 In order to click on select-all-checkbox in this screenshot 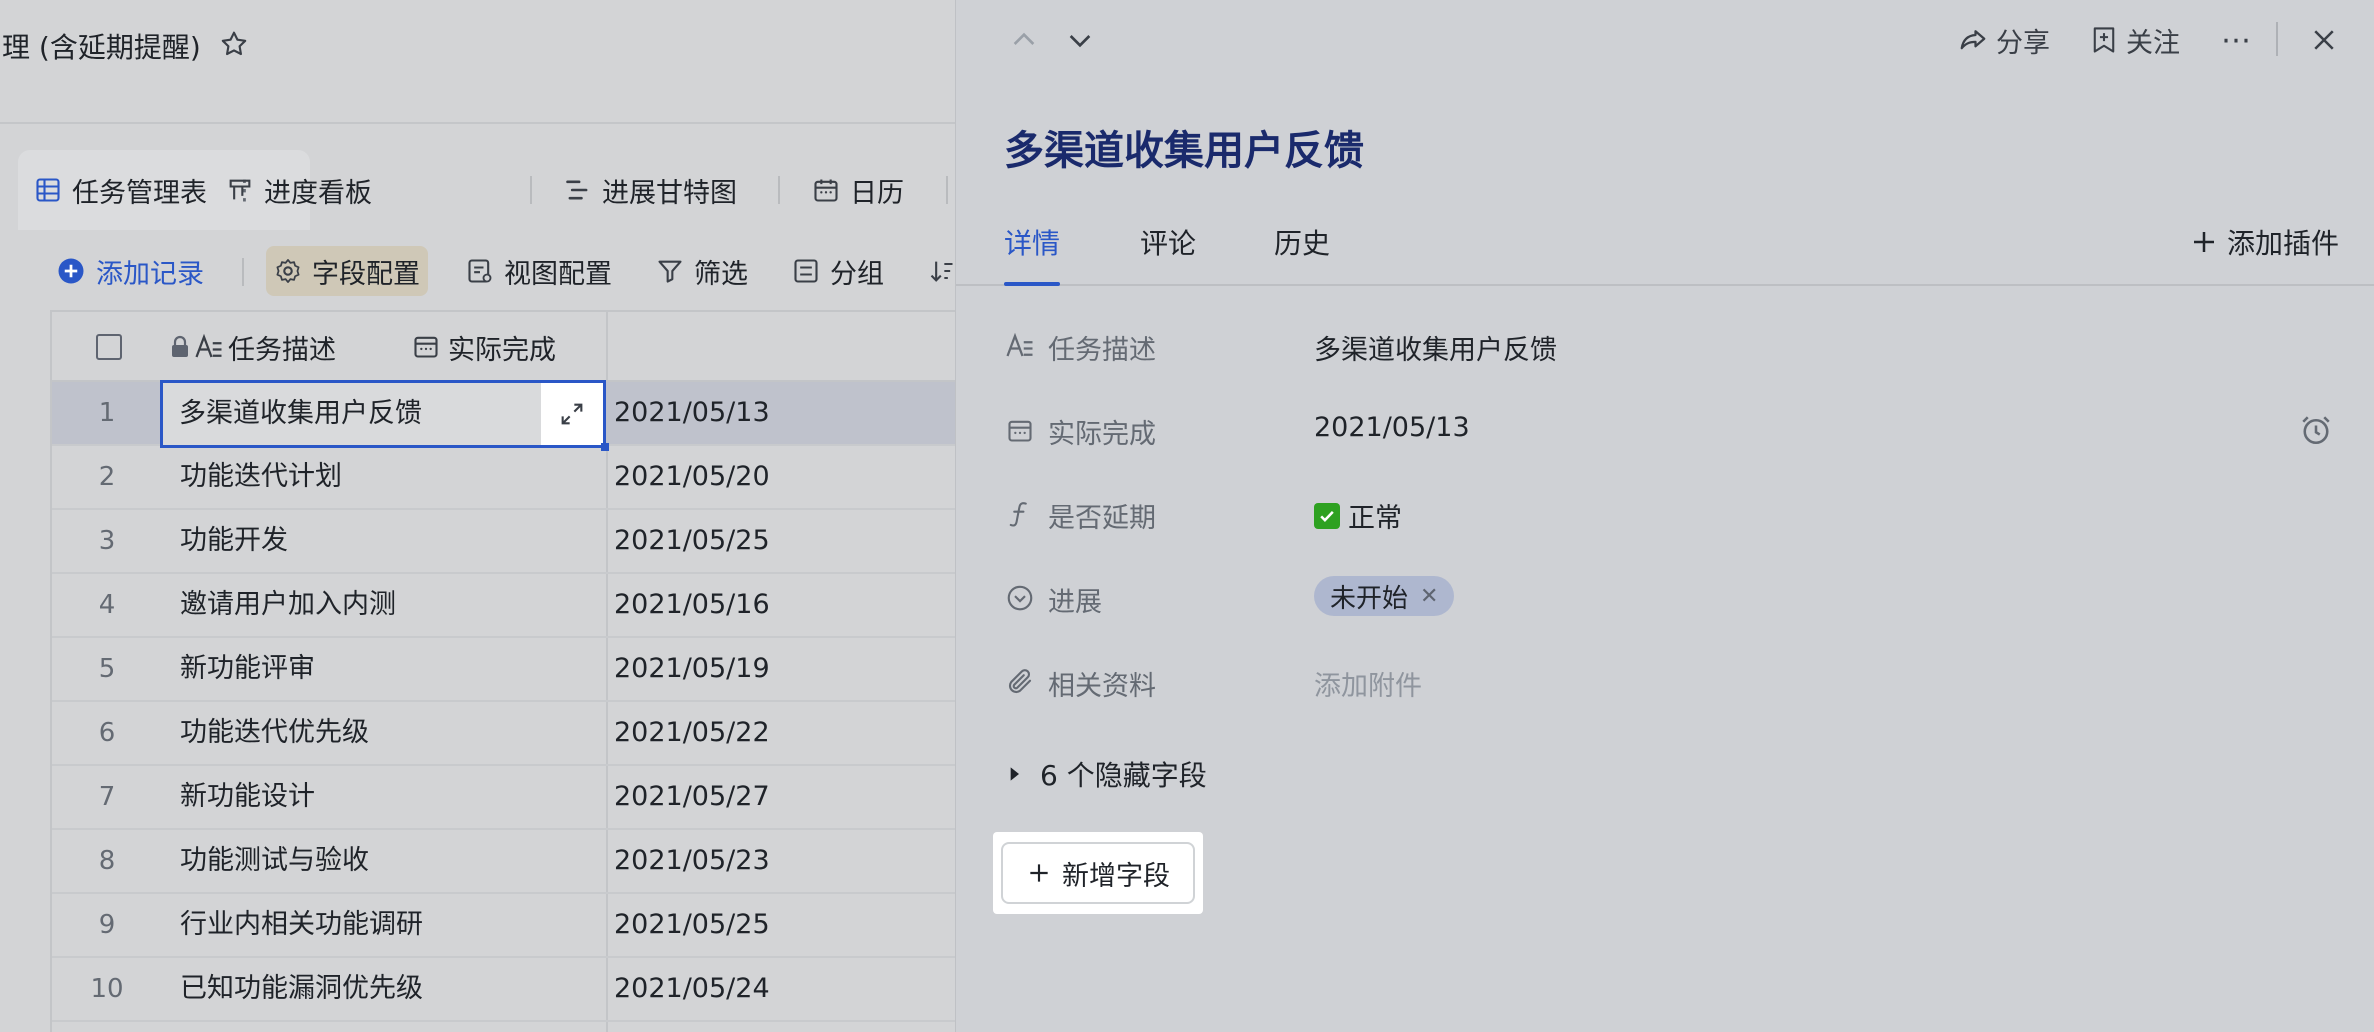, I will do `click(109, 347)`.